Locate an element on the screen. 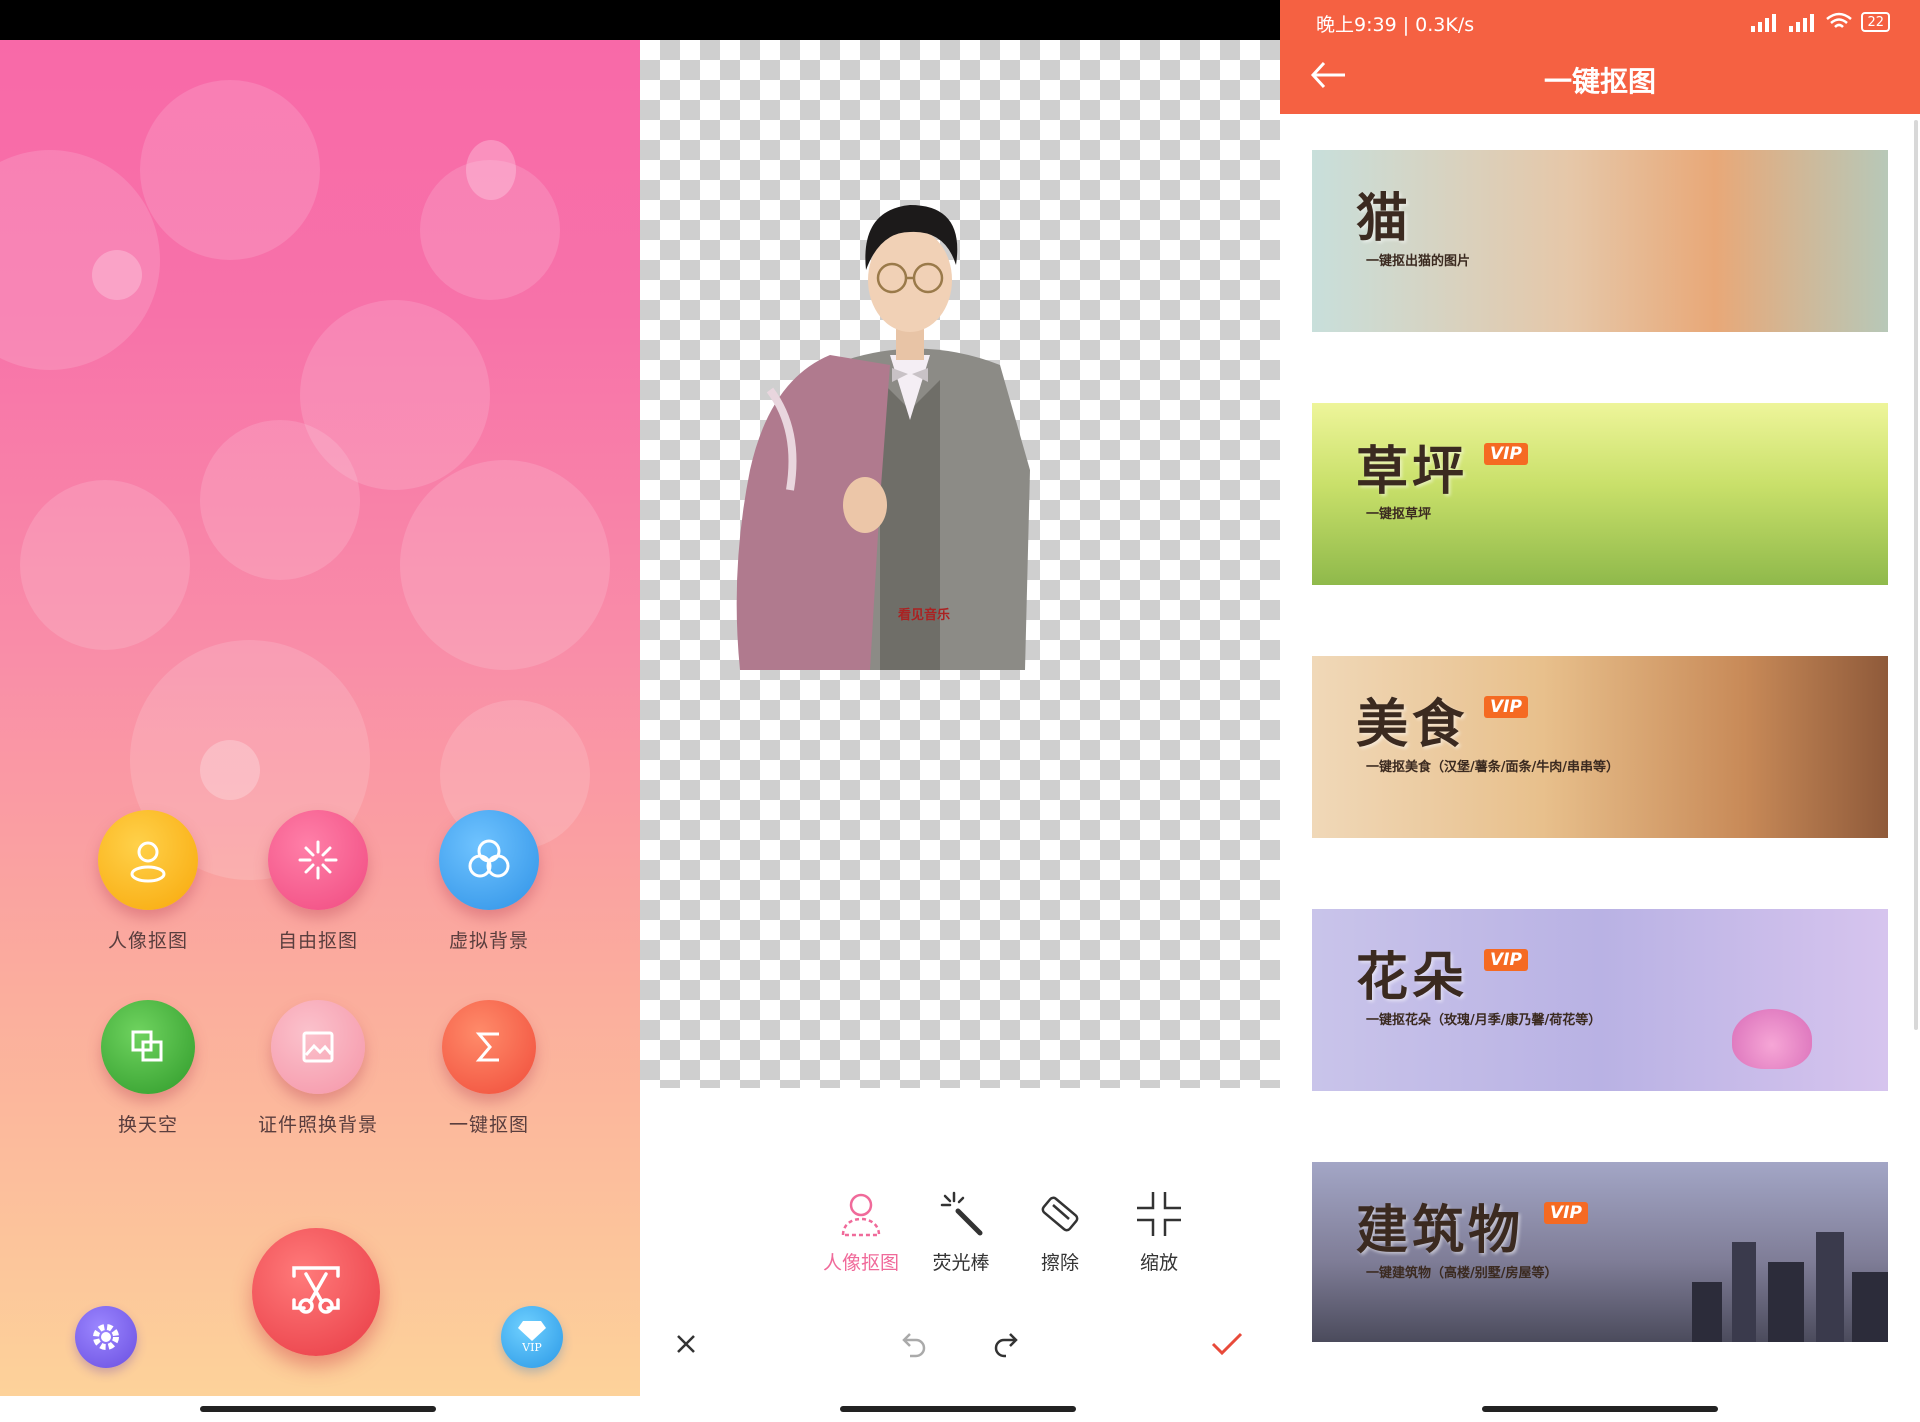 The width and height of the screenshot is (1920, 1422). battery-indicator: 22 is located at coordinates (1875, 22).